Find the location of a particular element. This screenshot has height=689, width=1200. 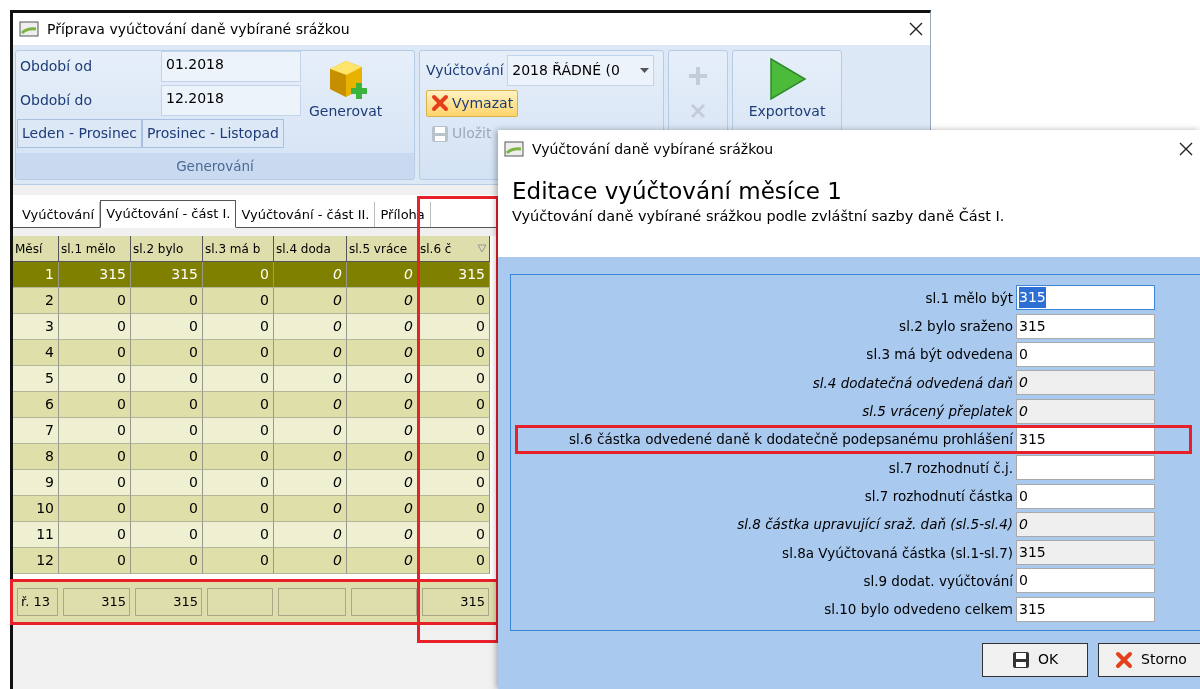

table-cell: 12 is located at coordinates (36, 561).